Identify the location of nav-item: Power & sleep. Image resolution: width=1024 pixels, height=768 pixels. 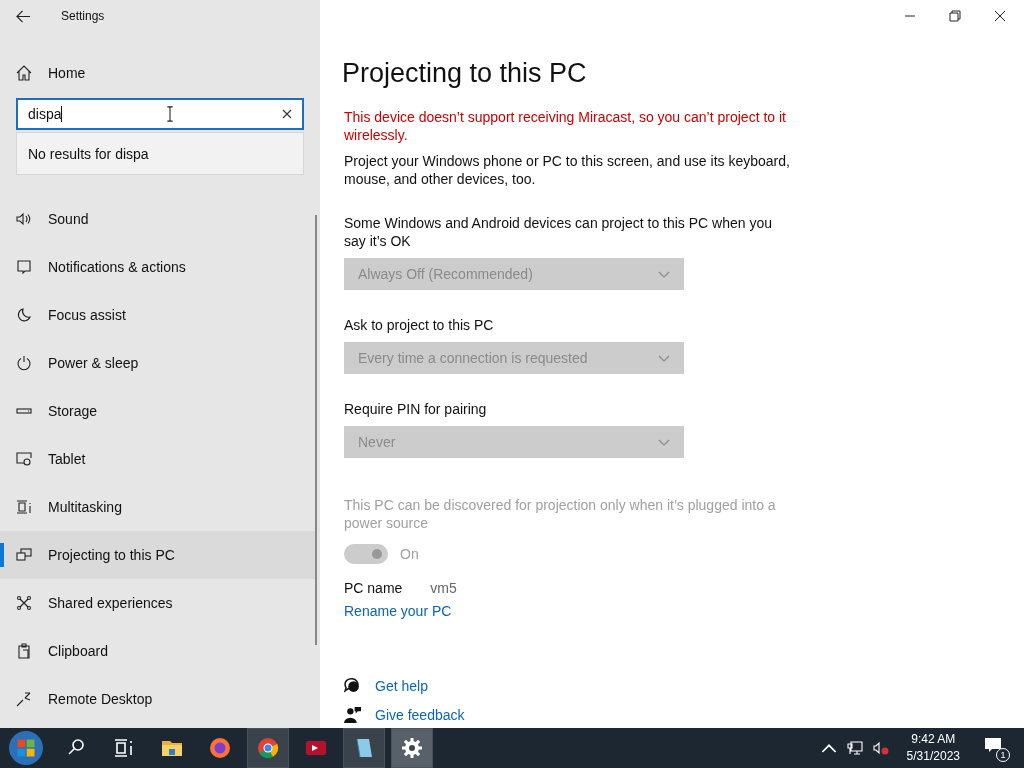
(158, 363).